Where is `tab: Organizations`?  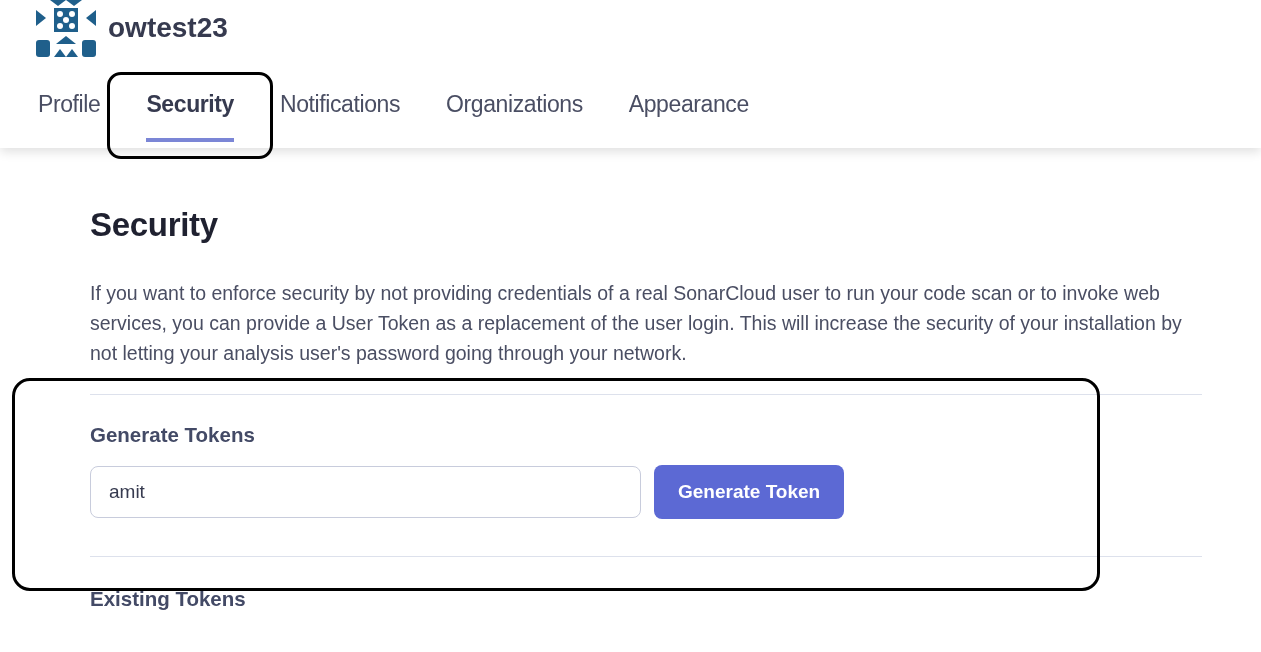 tab: Organizations is located at coordinates (514, 107).